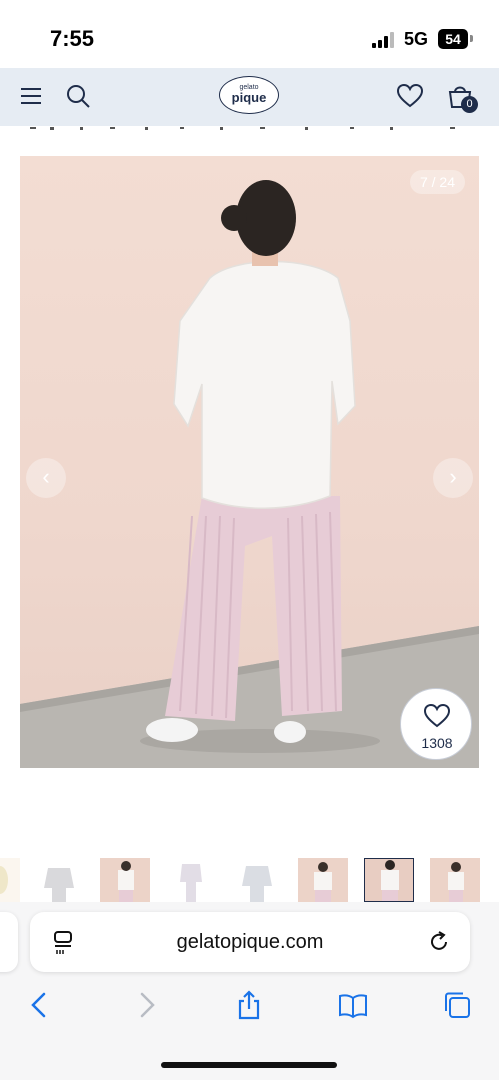 The width and height of the screenshot is (499, 1080). I want to click on back-icon, so click(39, 1005).